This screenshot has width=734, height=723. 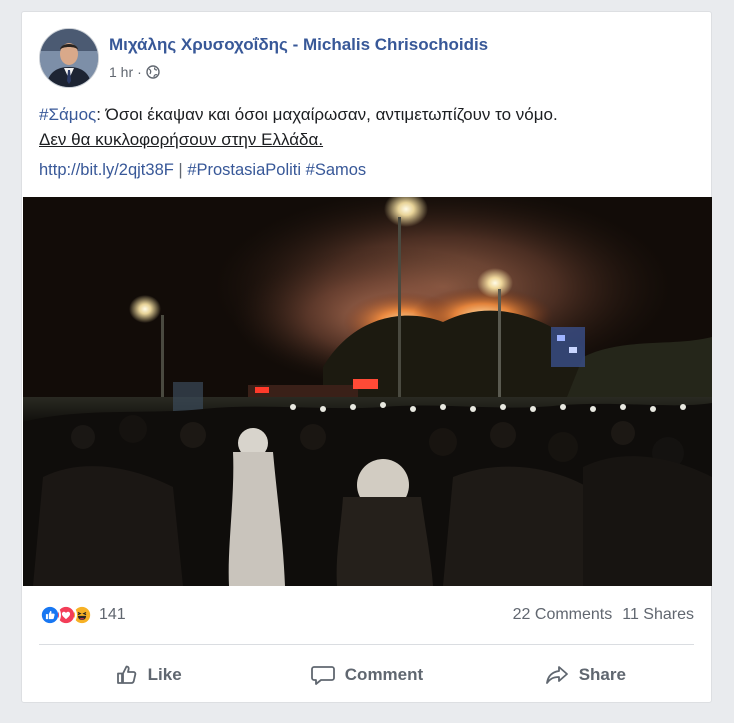 I want to click on post-text-line-2: Δεν θα κυκλοφορήσουν στην Ελλάδα., so click(x=366, y=139).